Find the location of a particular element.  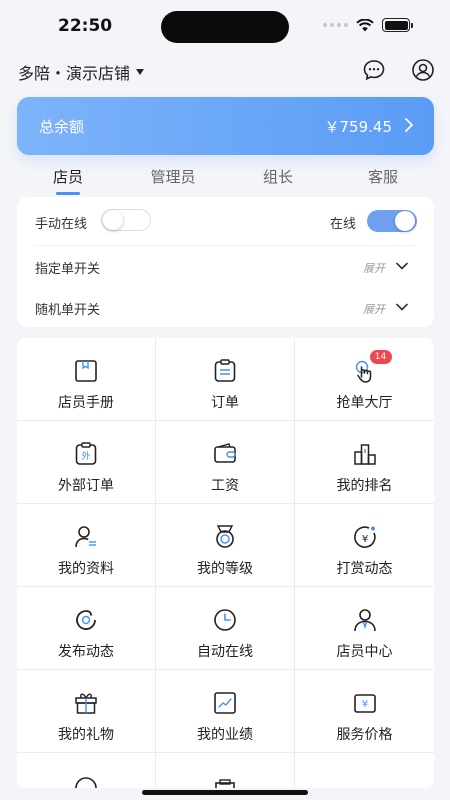

tab-clerk: 店员 is located at coordinates (68, 176).